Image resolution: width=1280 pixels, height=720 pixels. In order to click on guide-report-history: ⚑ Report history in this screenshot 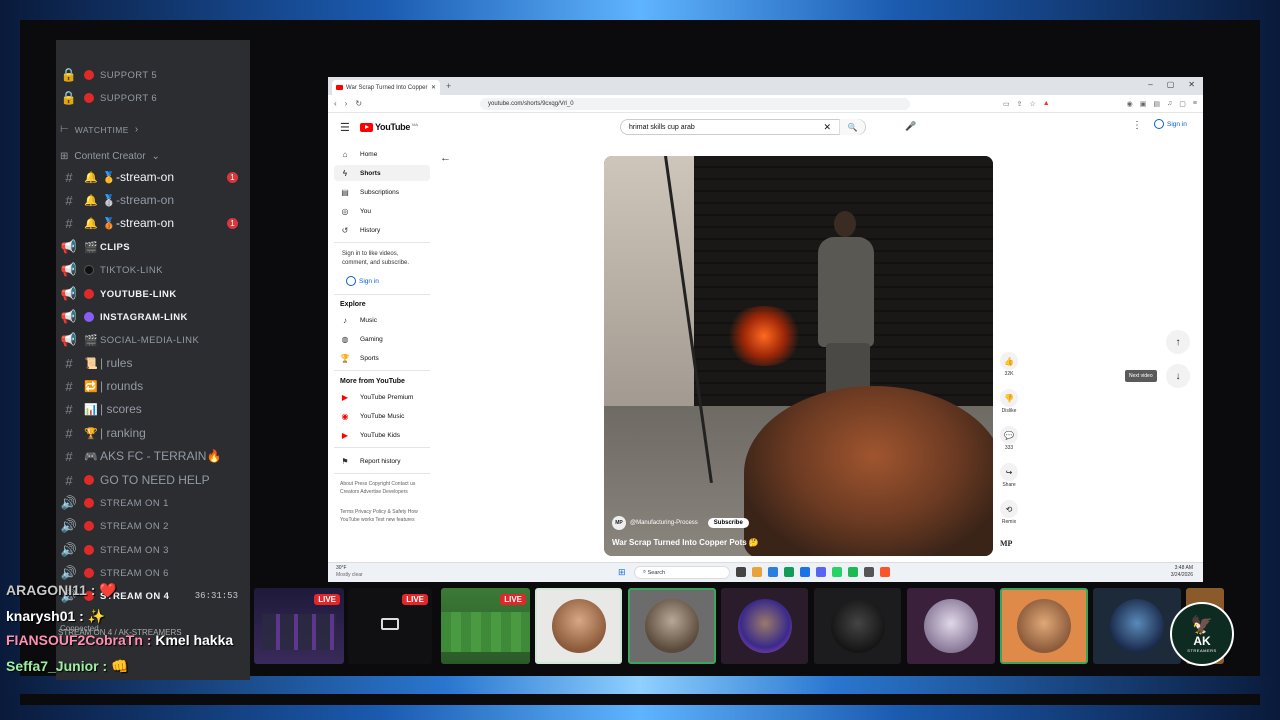, I will do `click(382, 461)`.